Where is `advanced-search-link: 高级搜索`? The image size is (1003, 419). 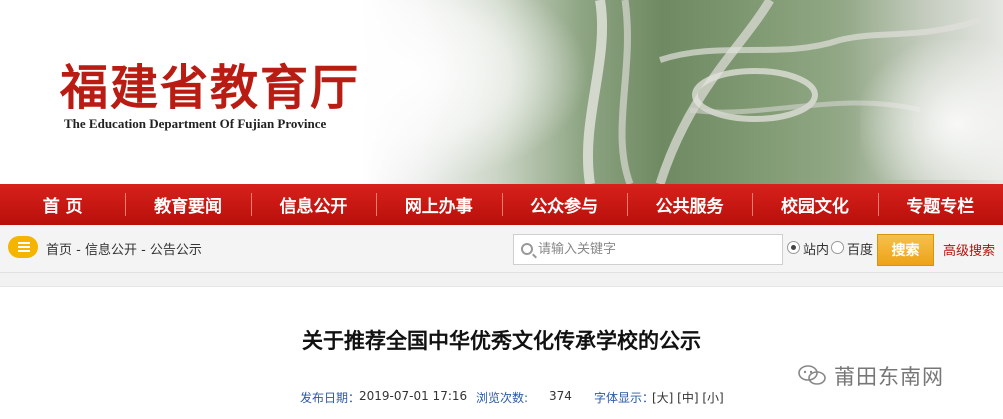 advanced-search-link: 高级搜索 is located at coordinates (969, 249).